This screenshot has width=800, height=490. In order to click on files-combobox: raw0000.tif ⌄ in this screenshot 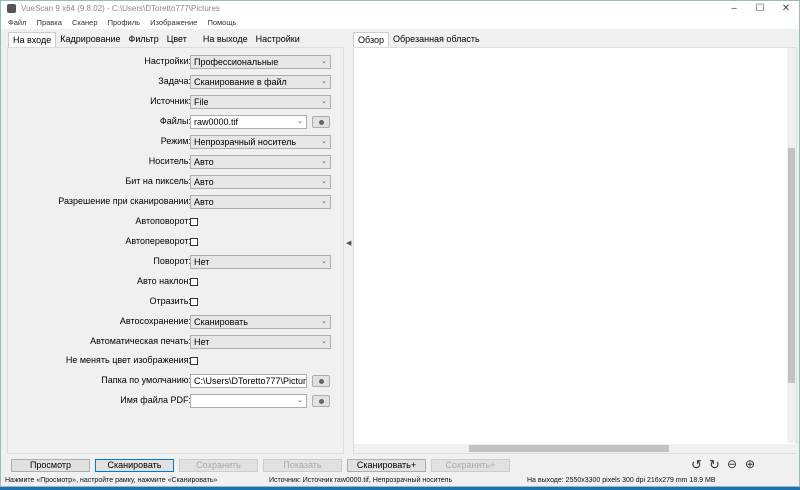, I will do `click(248, 122)`.